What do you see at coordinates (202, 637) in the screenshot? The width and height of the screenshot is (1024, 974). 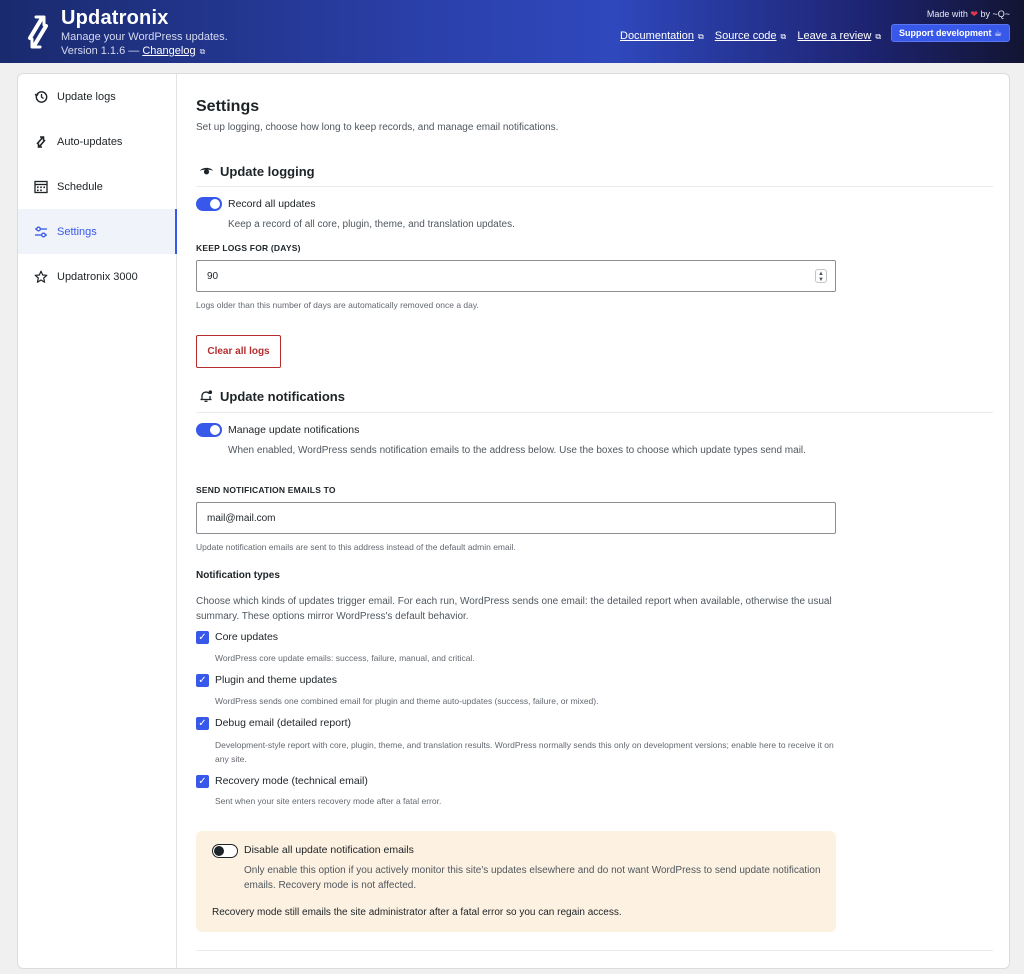 I see `core-updates-checkbox: ✓` at bounding box center [202, 637].